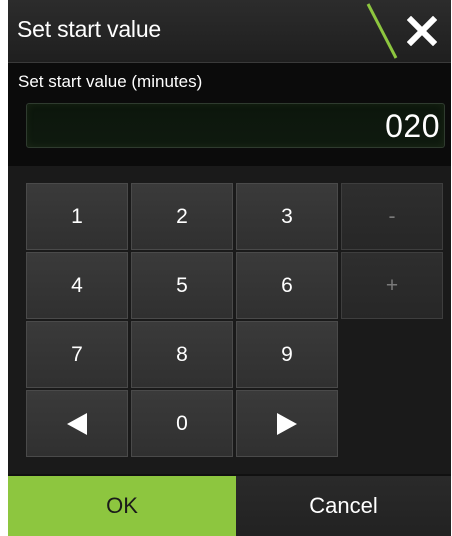  Describe the element at coordinates (182, 285) in the screenshot. I see `key-5: 5` at that location.